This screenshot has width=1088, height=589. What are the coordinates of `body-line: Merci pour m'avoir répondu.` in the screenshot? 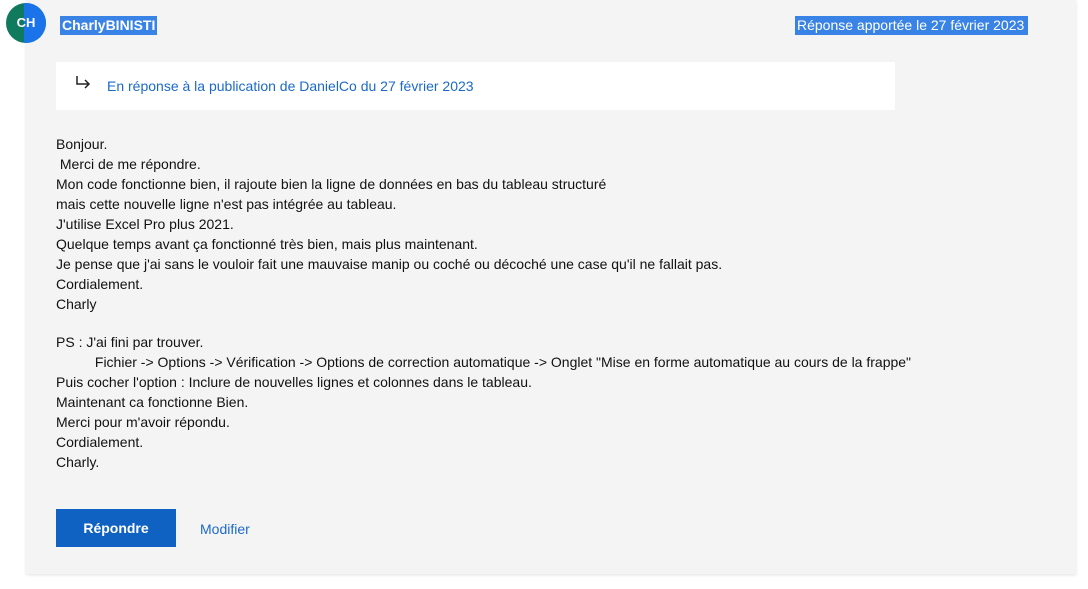 It's located at (143, 422).